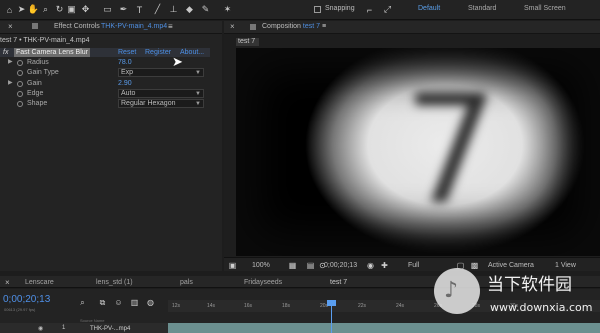  I want to click on ruler-tick: 18s, so click(286, 306).